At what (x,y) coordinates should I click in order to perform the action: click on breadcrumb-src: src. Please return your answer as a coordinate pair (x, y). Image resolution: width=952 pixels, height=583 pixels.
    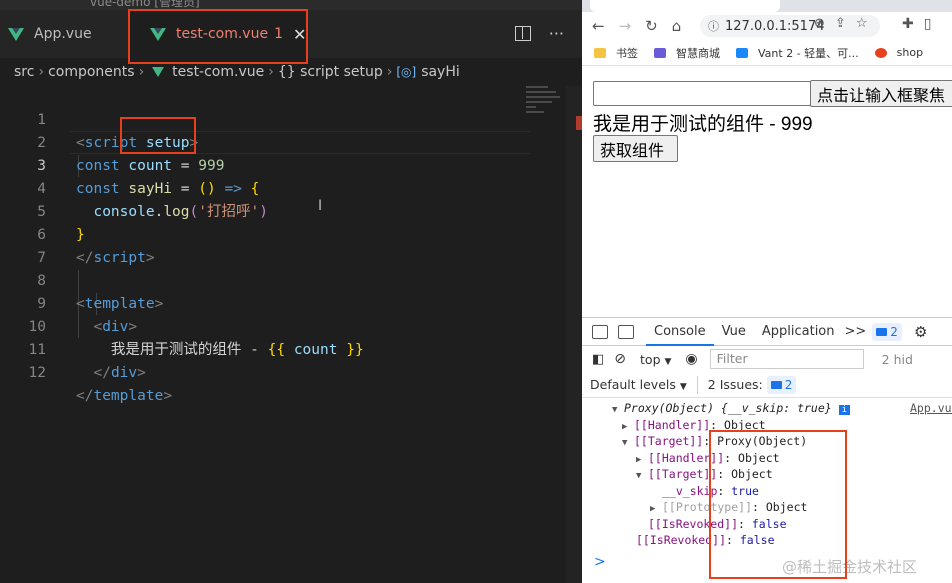
    Looking at the image, I should click on (24, 72).